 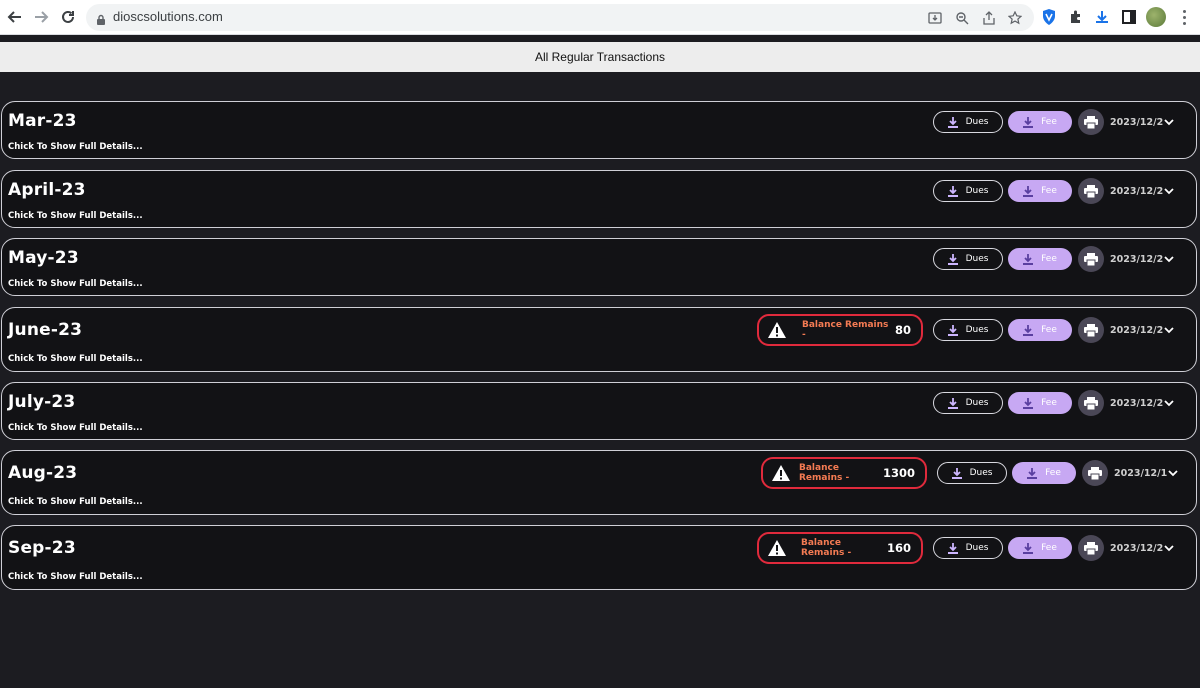 What do you see at coordinates (45, 330) in the screenshot?
I see `month-label: June-23` at bounding box center [45, 330].